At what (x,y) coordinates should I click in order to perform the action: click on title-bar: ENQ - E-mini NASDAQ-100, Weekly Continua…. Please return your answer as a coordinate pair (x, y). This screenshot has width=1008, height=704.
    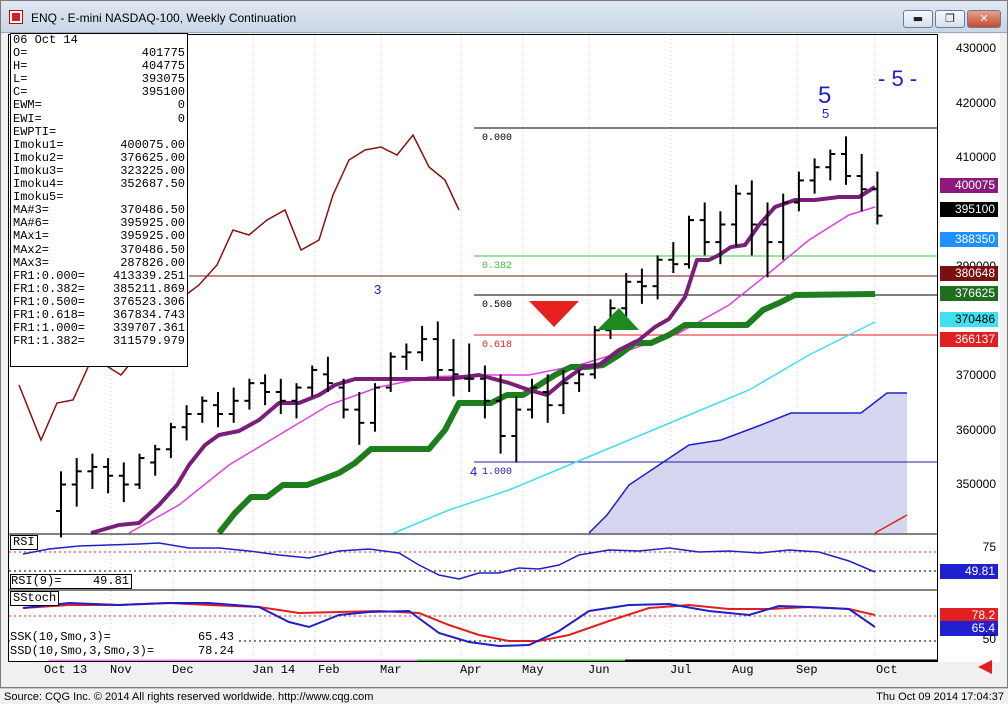
    Looking at the image, I should click on (504, 17).